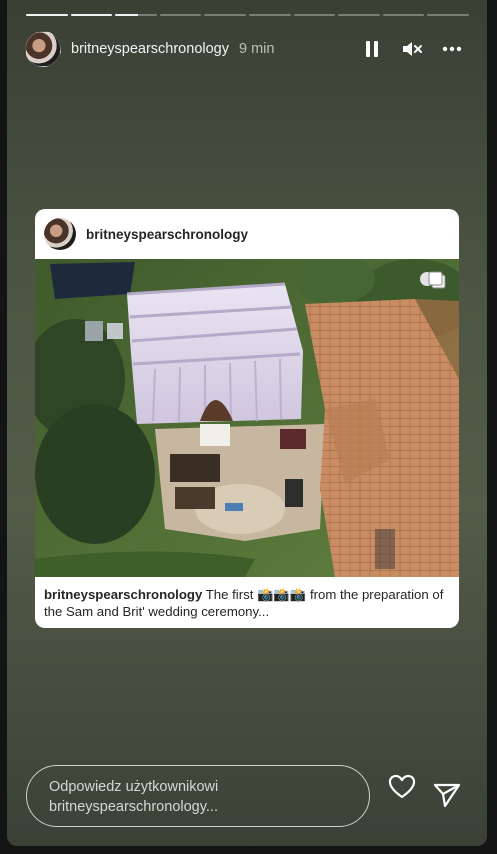 This screenshot has height=854, width=497. I want to click on story-header: britneyspearschronology 9 min, so click(247, 49).